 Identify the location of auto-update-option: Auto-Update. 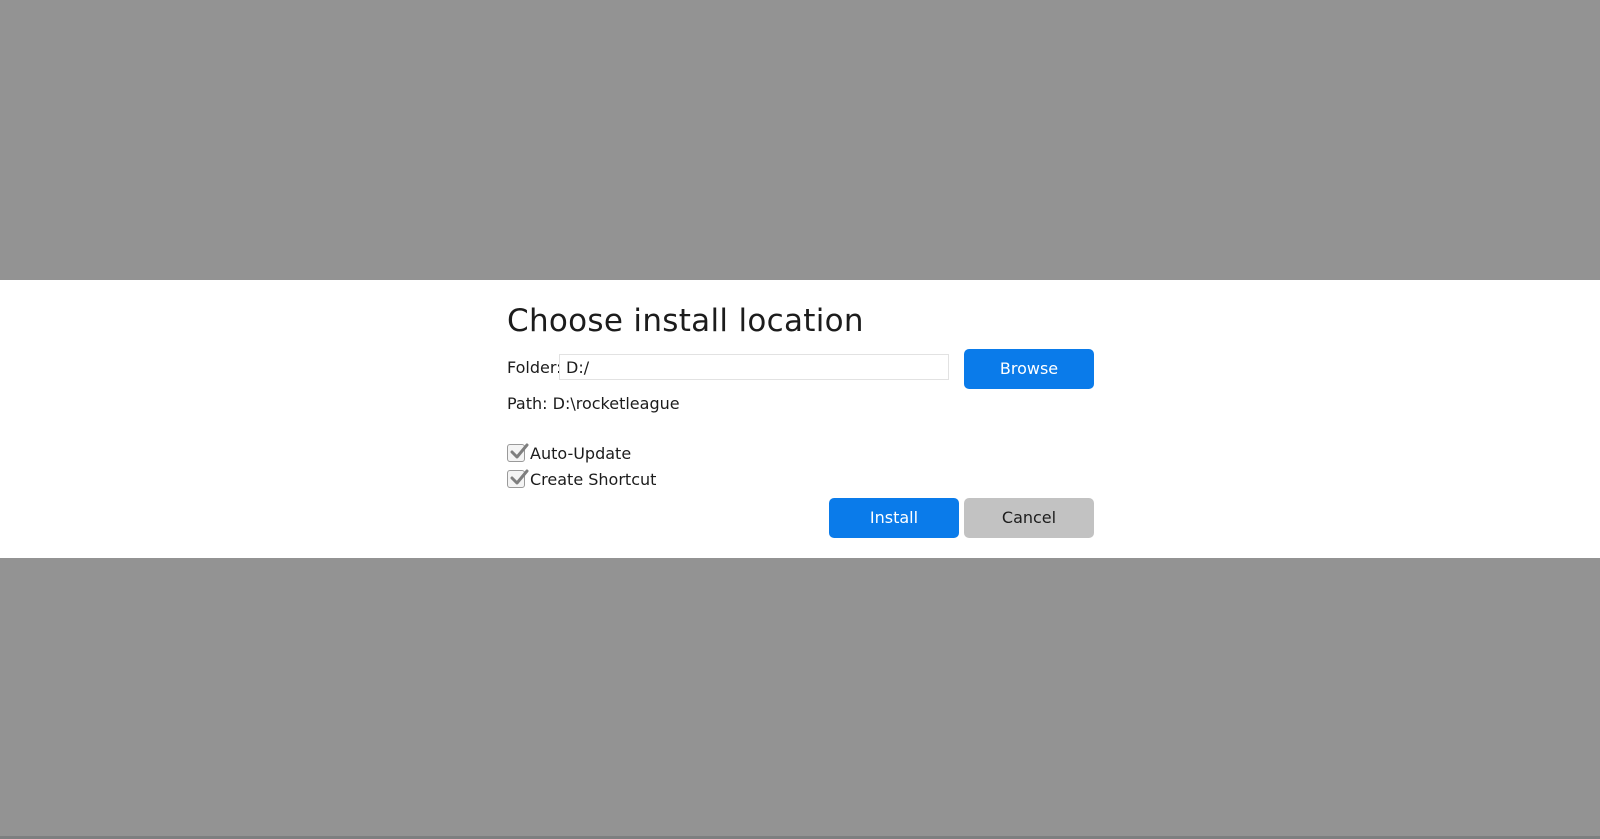
(569, 453).